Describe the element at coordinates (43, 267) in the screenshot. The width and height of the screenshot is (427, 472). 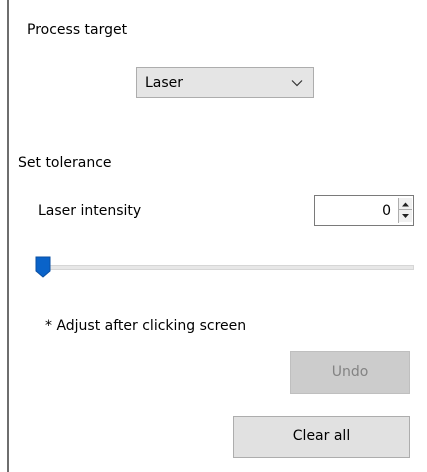
I see `intensity-slider-thumb` at that location.